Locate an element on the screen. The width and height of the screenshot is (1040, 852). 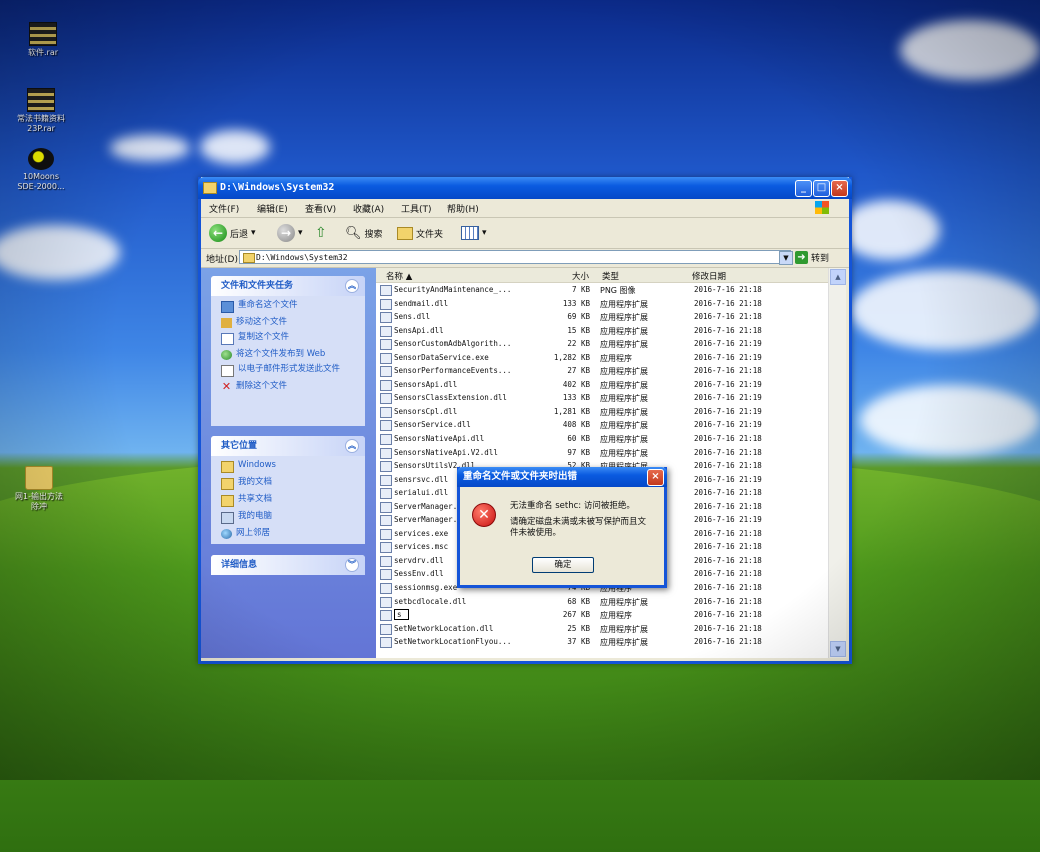
task-email: 以电子邮件形式发送此文件 is located at coordinates (290, 370).